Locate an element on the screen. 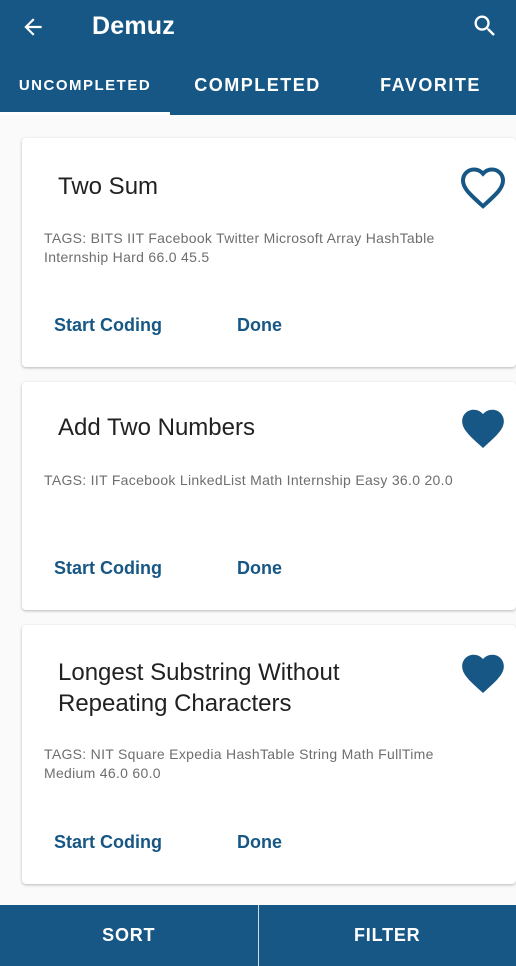  tab-completed-label: COMPLETED is located at coordinates (257, 85).